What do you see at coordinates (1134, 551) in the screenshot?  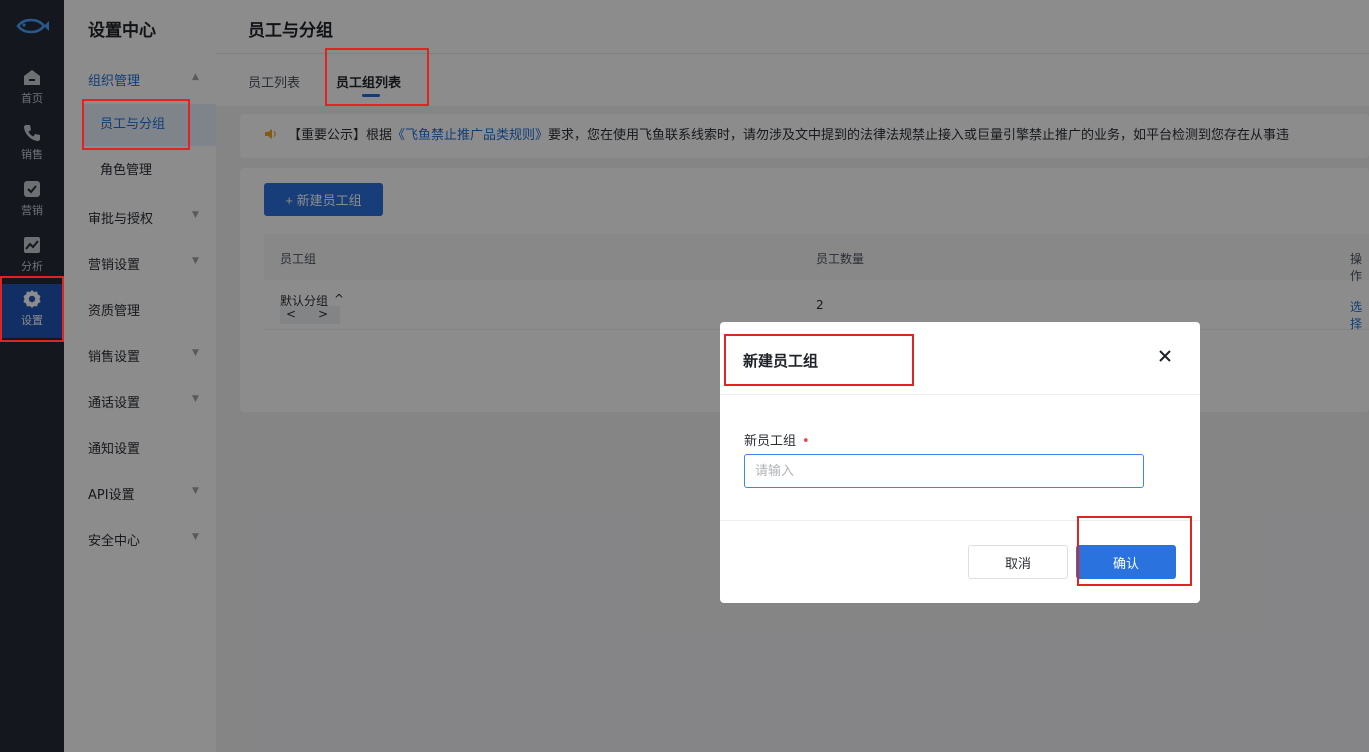 I see `annotation-box-confirm` at bounding box center [1134, 551].